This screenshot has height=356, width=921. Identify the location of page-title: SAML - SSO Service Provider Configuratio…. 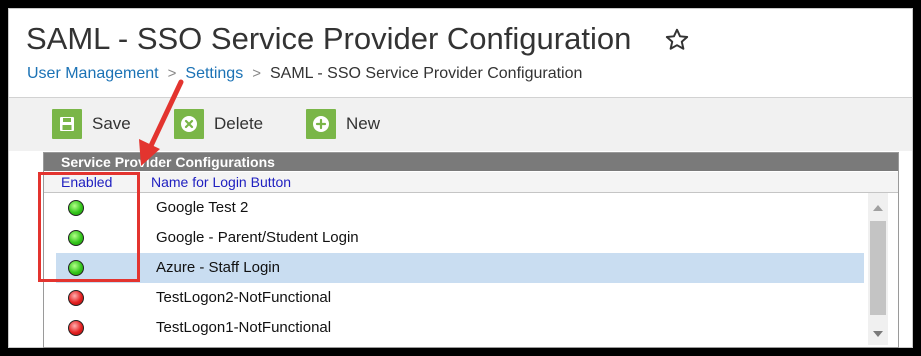
(329, 38).